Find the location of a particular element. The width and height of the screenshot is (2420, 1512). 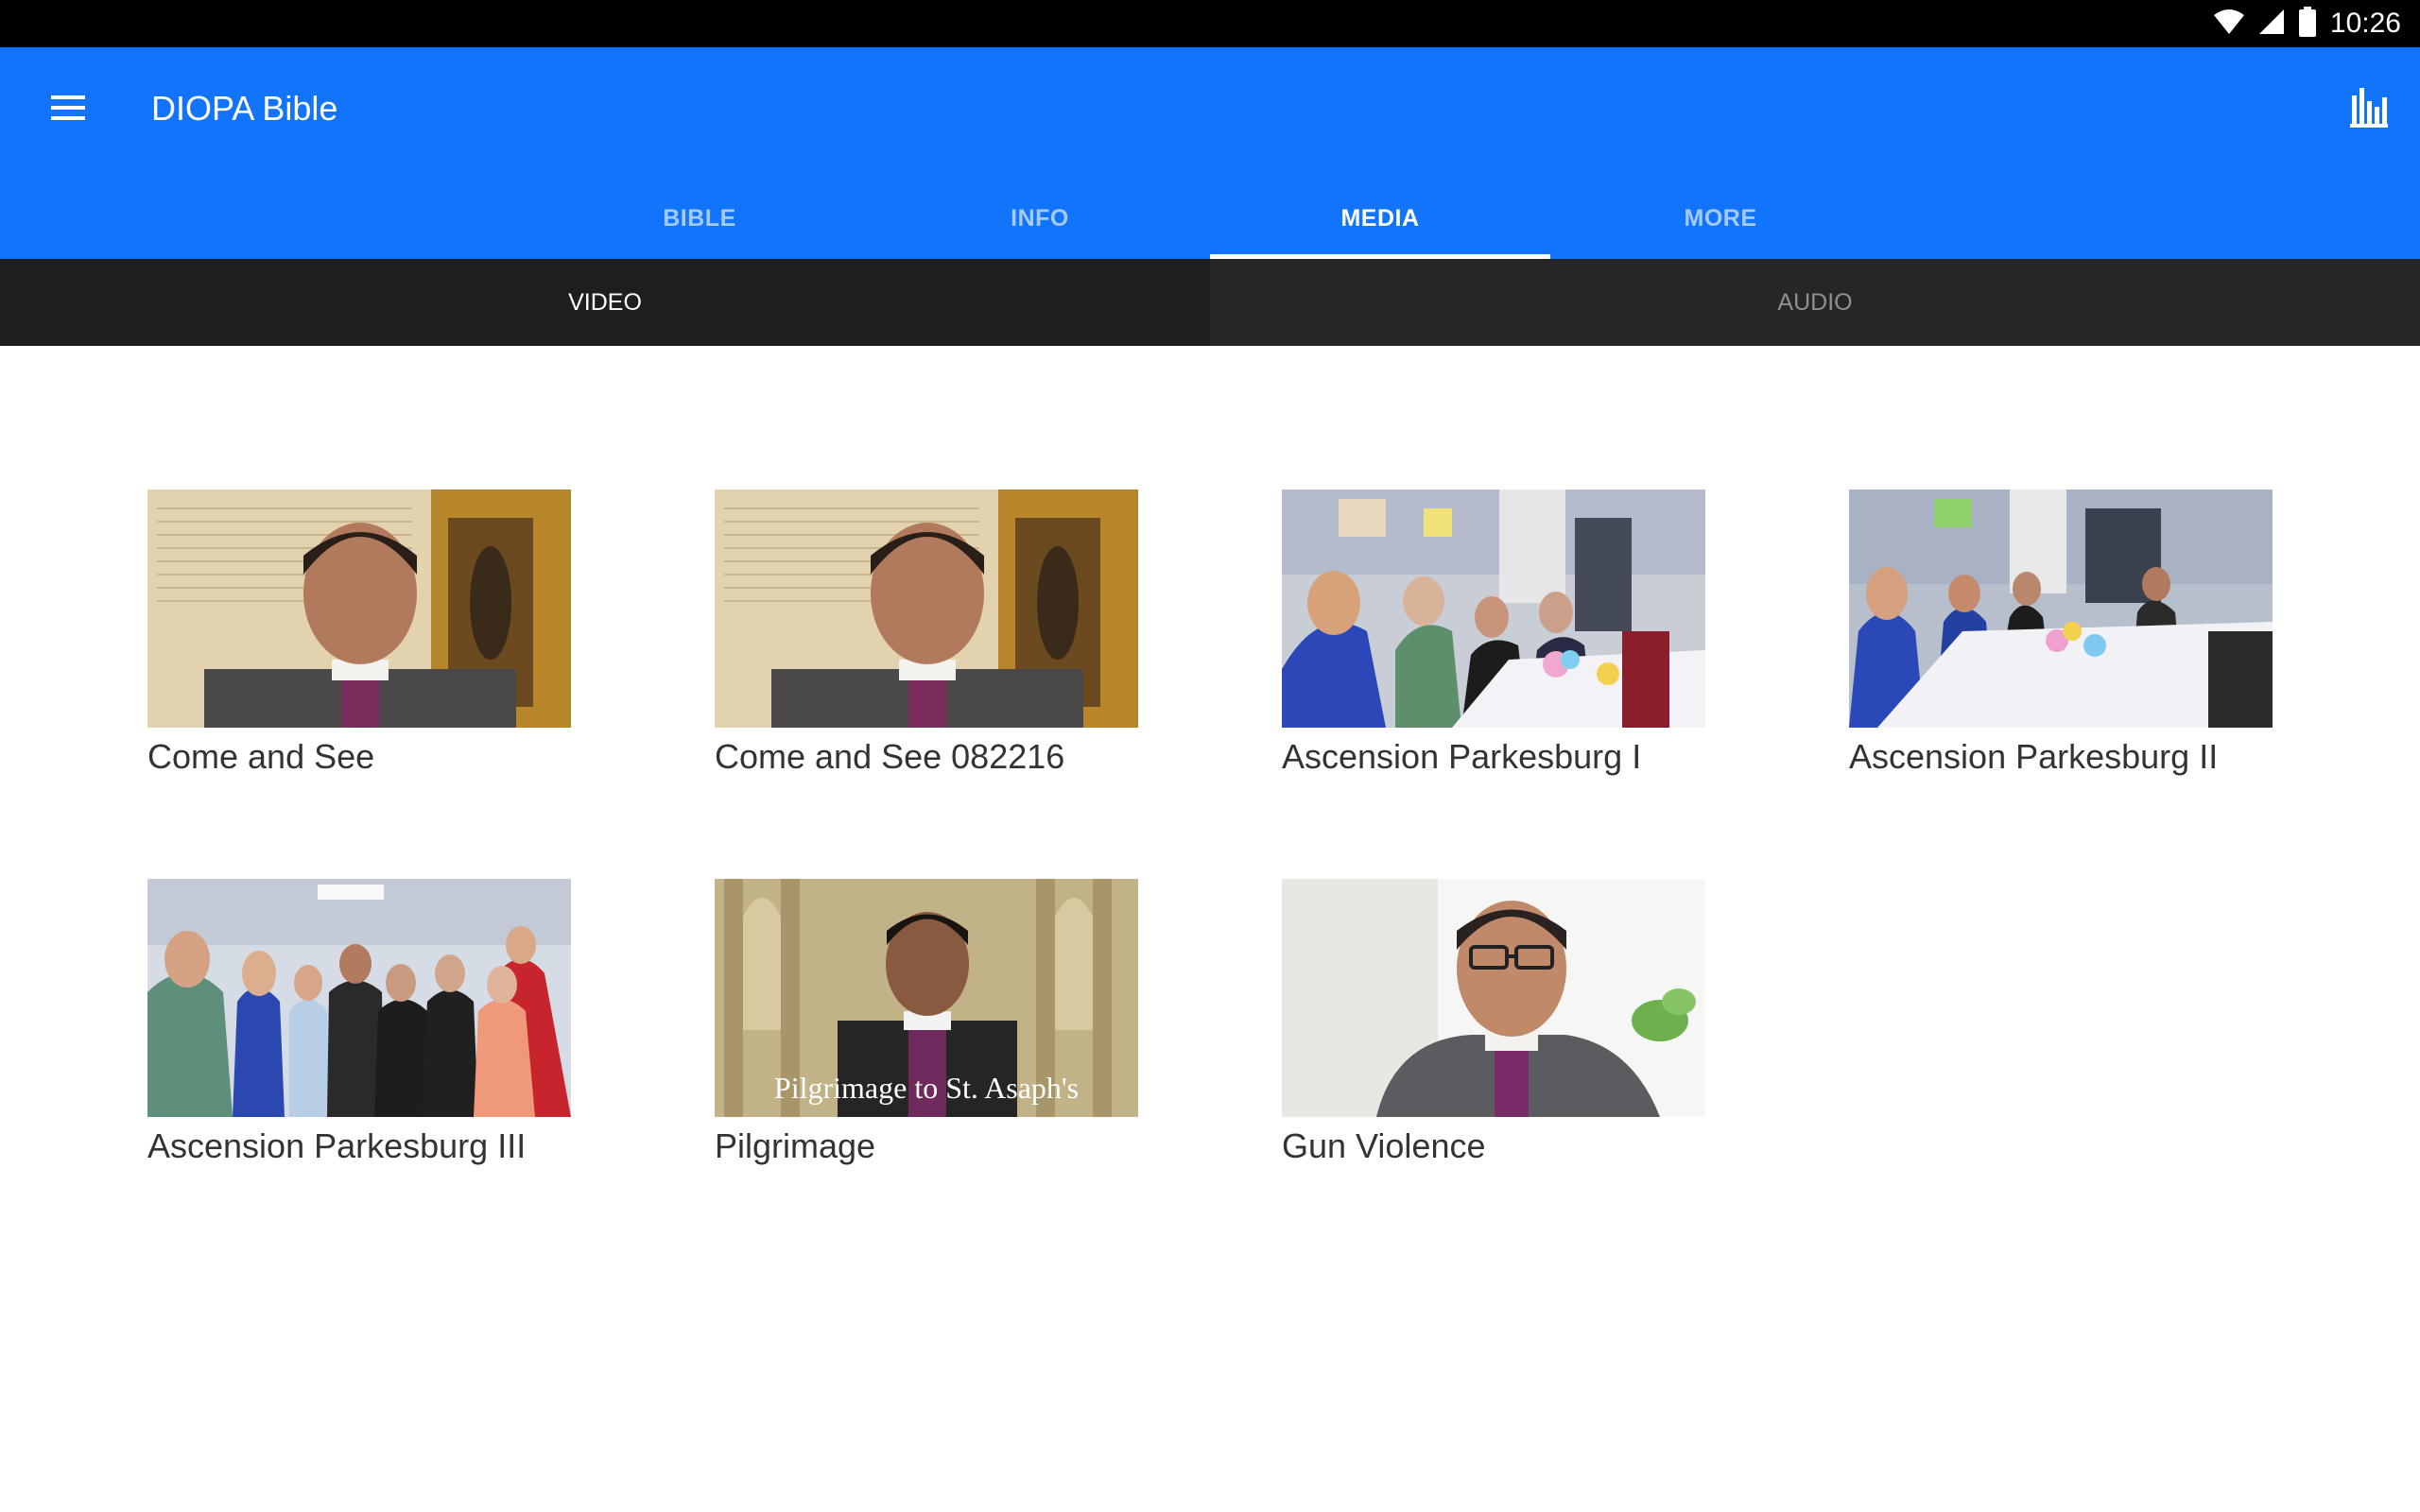

video-title: Come and See 082216 is located at coordinates (890, 756).